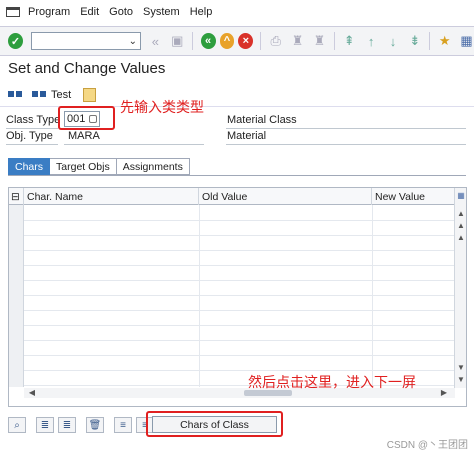 Image resolution: width=474 pixels, height=450 pixels. What do you see at coordinates (237, 95) in the screenshot?
I see `application-toolbar: Test` at bounding box center [237, 95].